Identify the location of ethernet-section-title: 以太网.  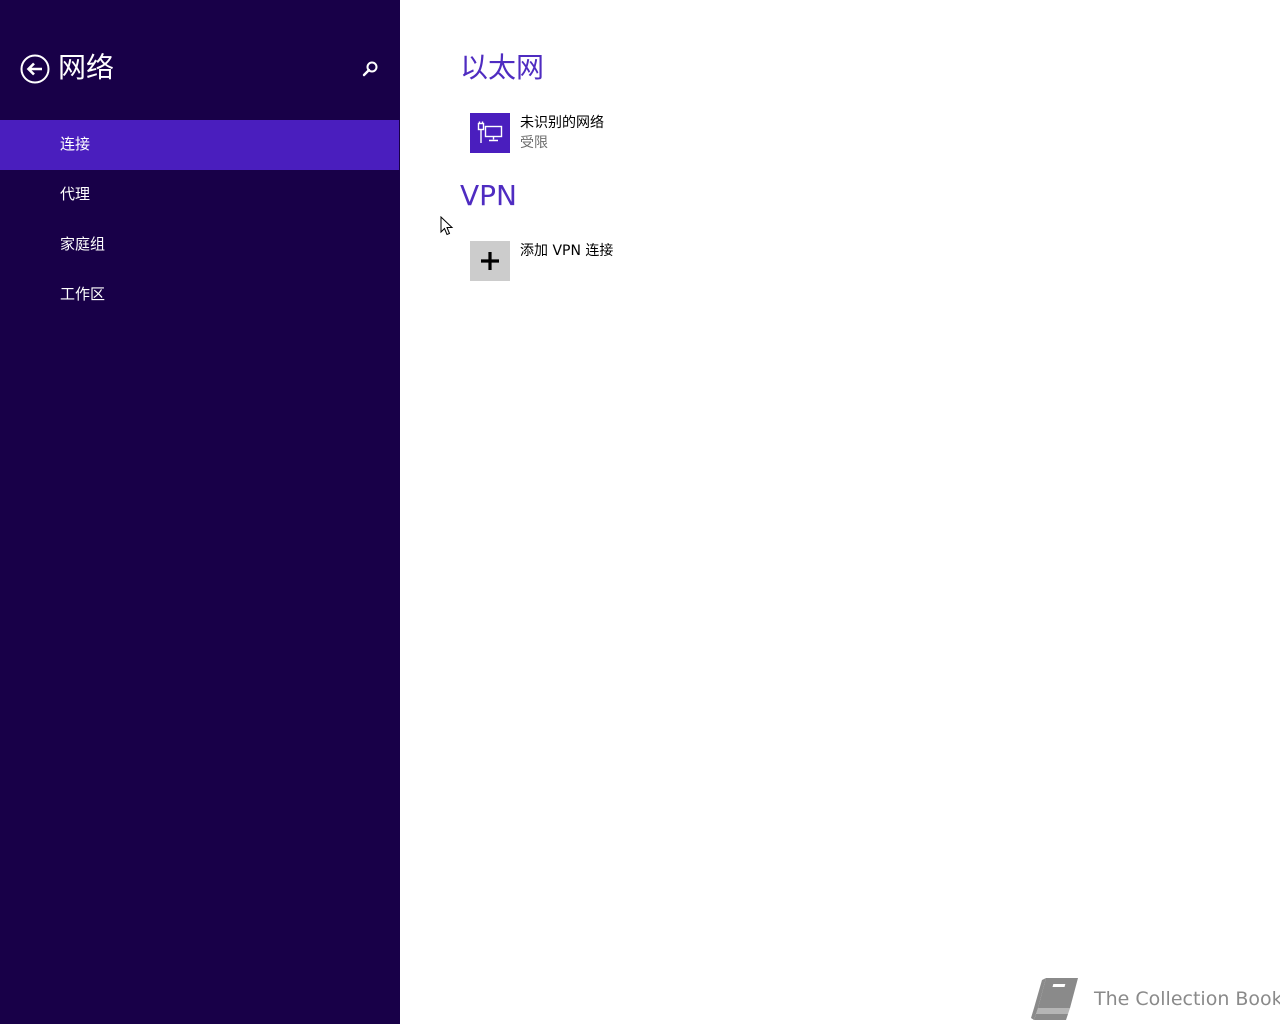
(502, 67).